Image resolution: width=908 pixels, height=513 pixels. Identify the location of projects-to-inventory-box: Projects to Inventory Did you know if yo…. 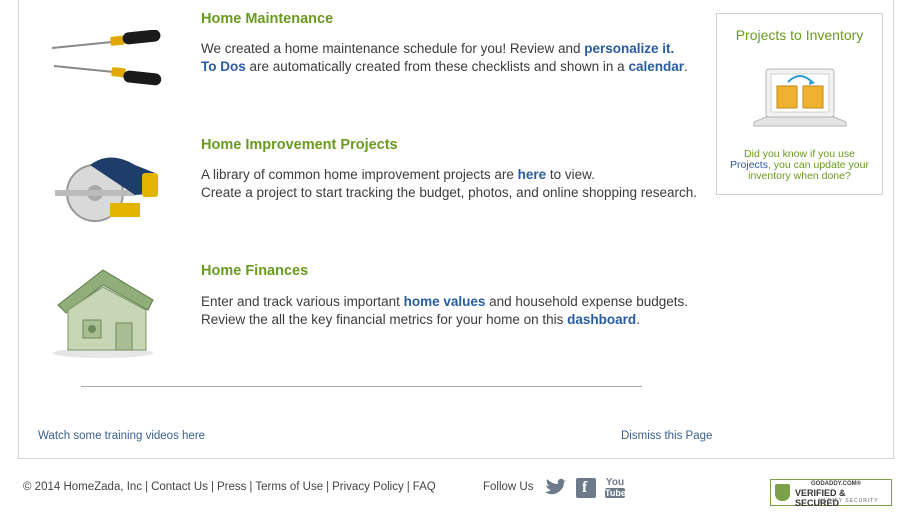
(799, 104).